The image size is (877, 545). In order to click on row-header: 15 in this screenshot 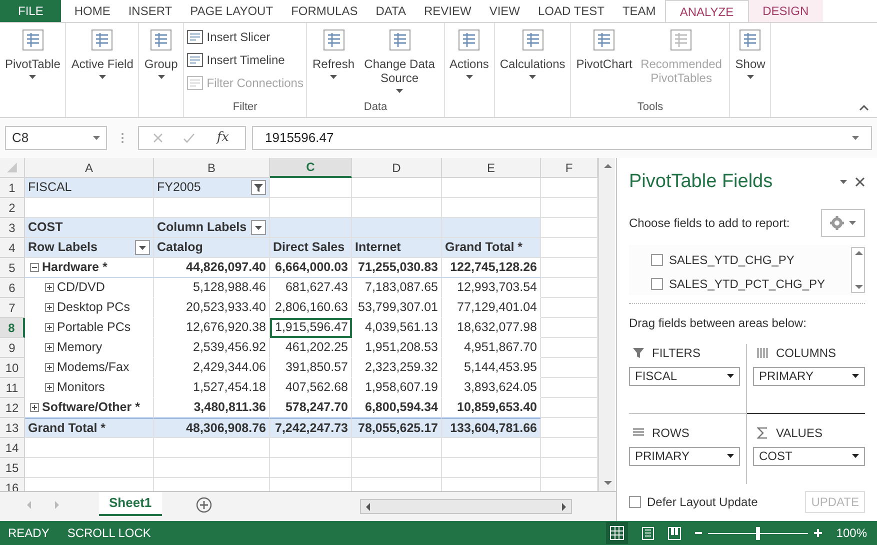, I will do `click(12, 468)`.